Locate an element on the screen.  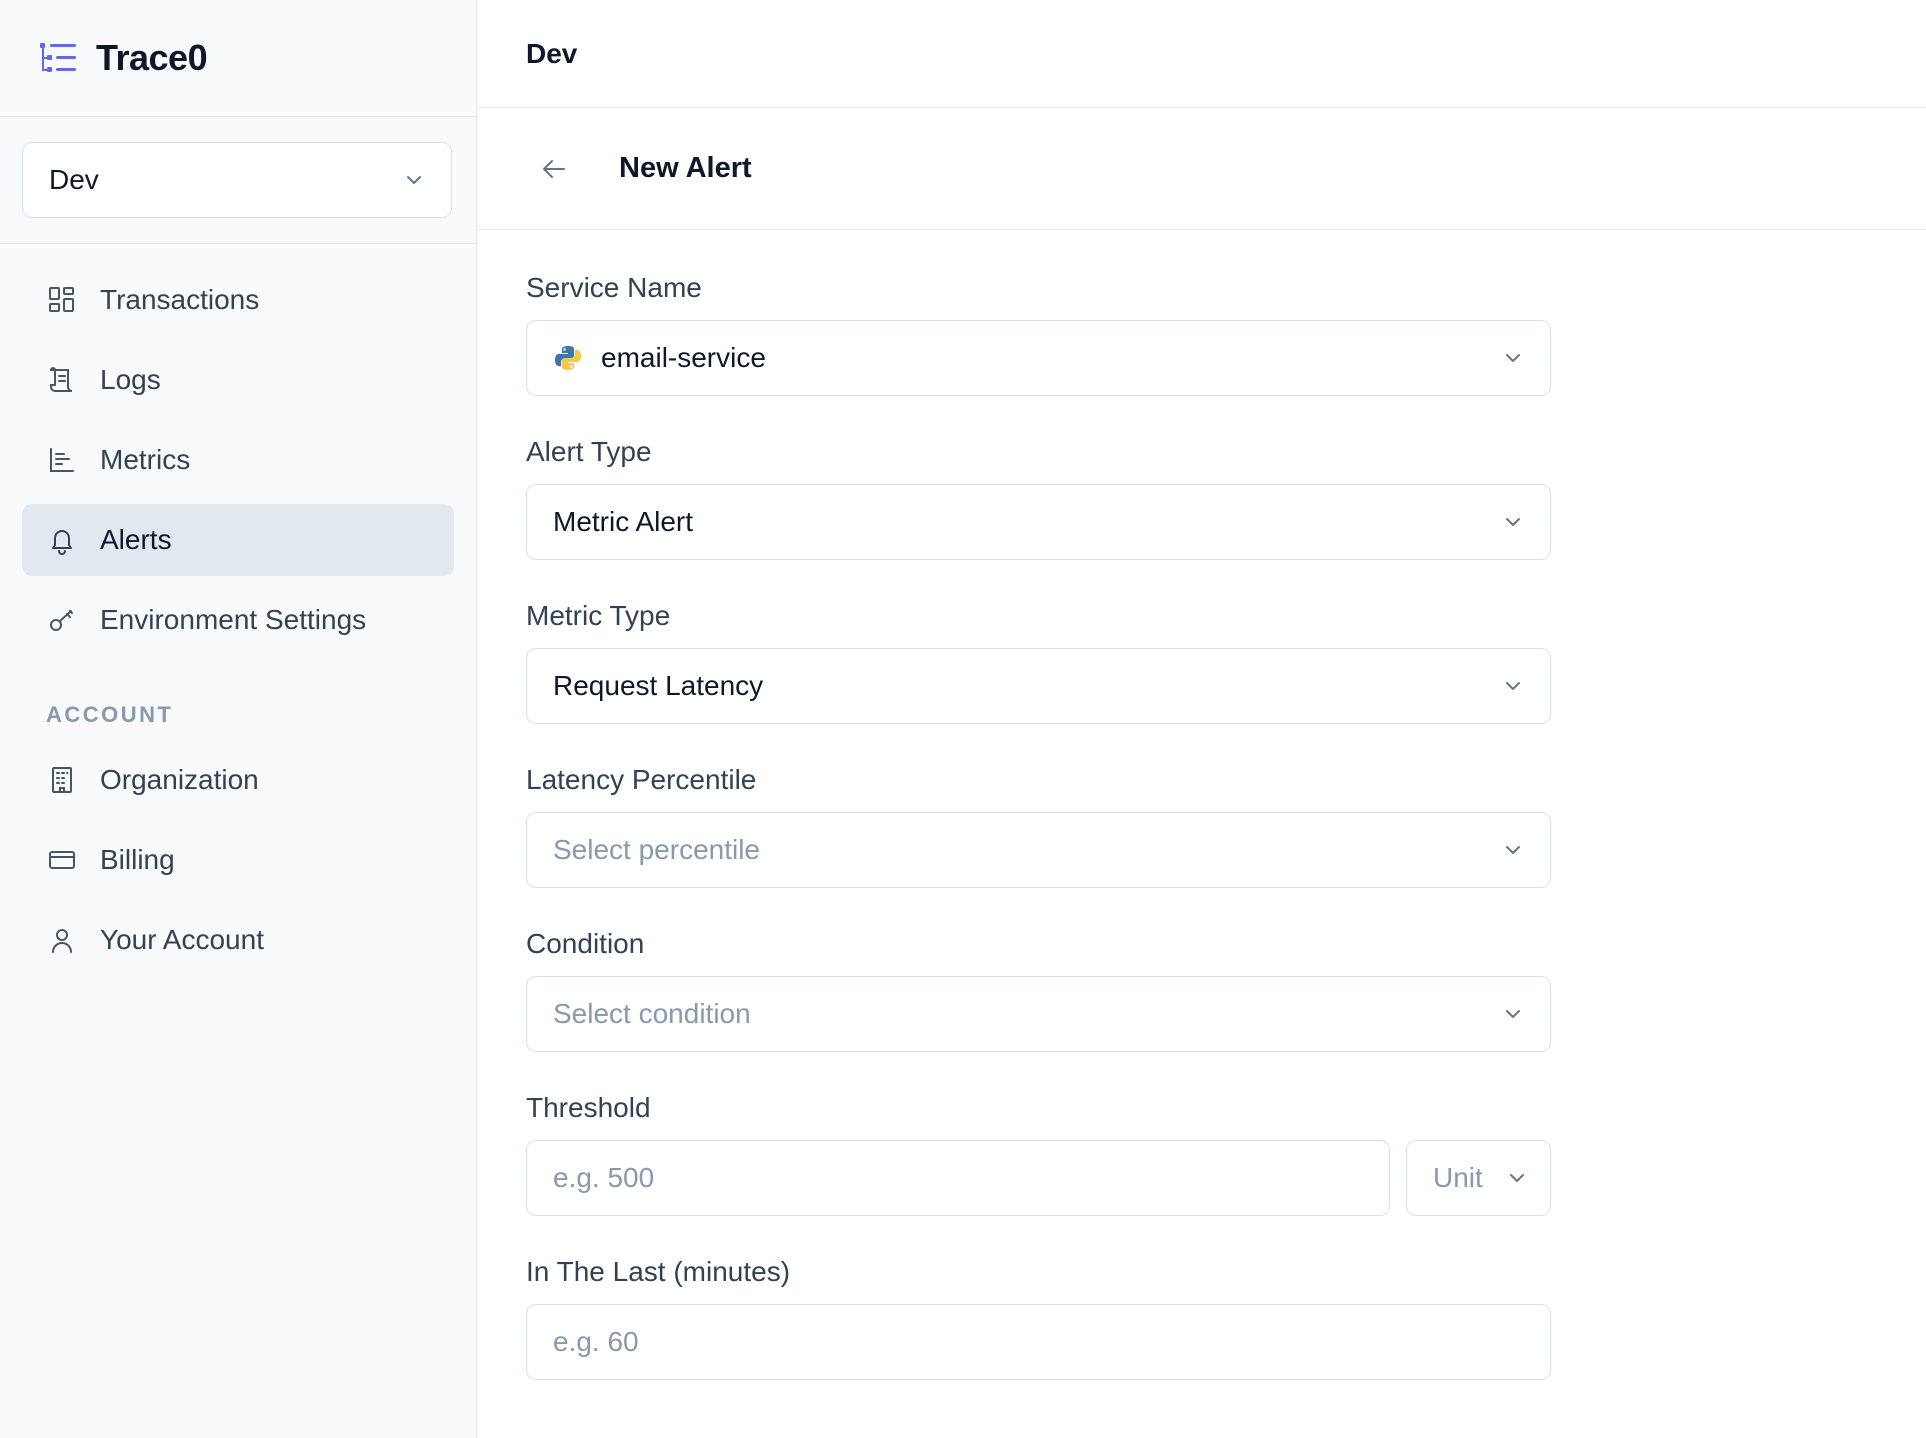
service-name-field: Service Name email-service is located at coordinates (1038, 334).